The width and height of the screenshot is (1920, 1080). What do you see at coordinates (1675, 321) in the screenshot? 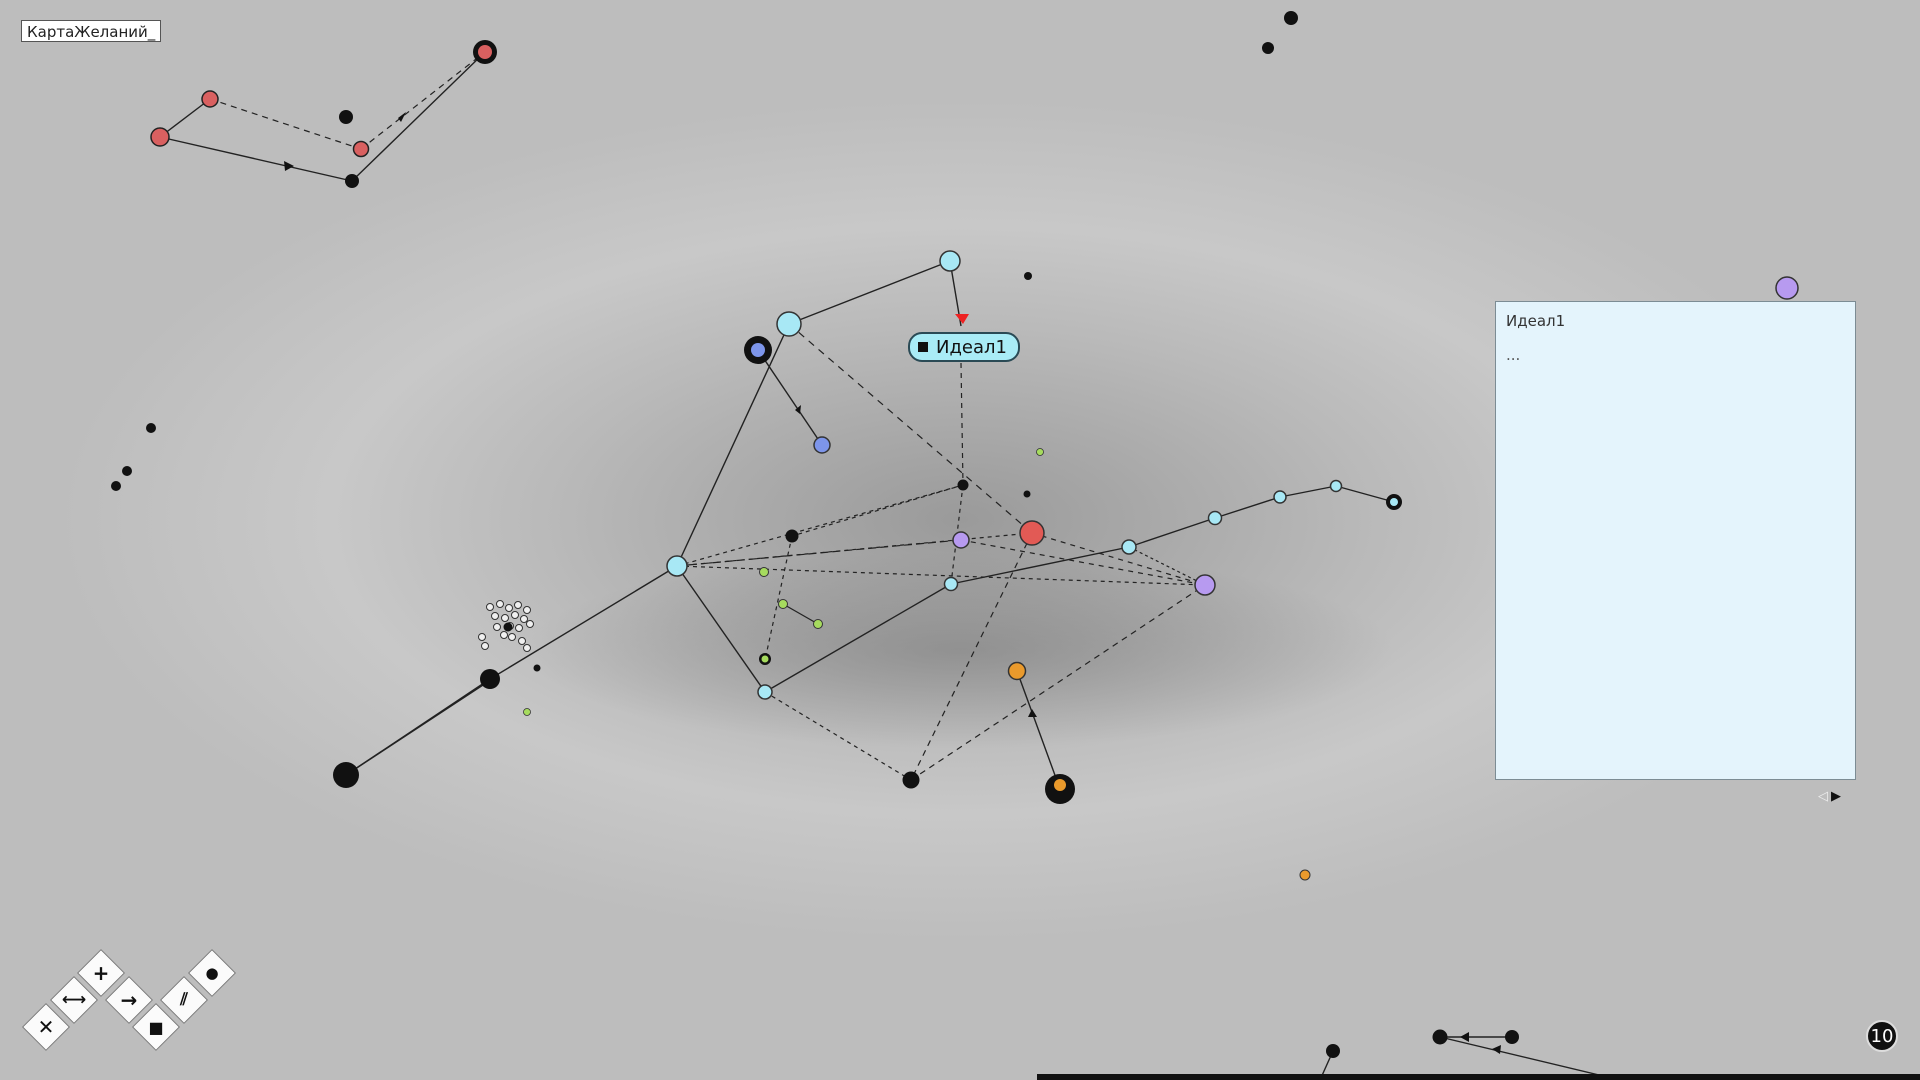
I see `details-panel-title: Идеал1` at bounding box center [1675, 321].